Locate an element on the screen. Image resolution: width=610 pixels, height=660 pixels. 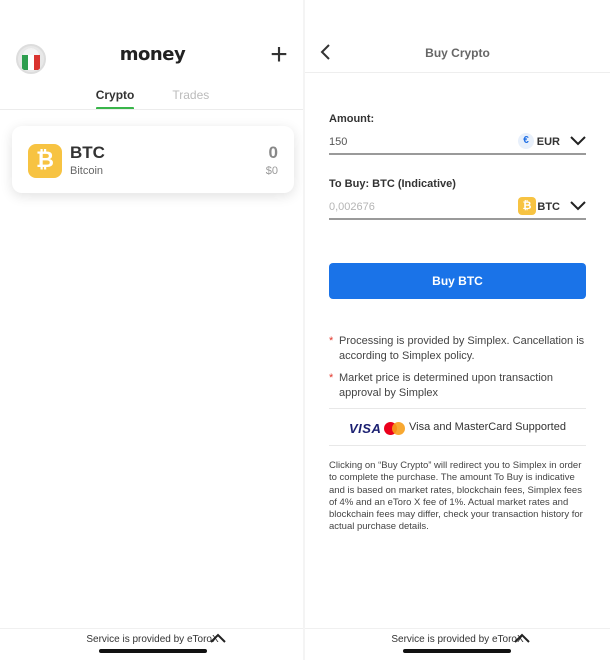
asset-name: Bitcoin is located at coordinates (87, 171).